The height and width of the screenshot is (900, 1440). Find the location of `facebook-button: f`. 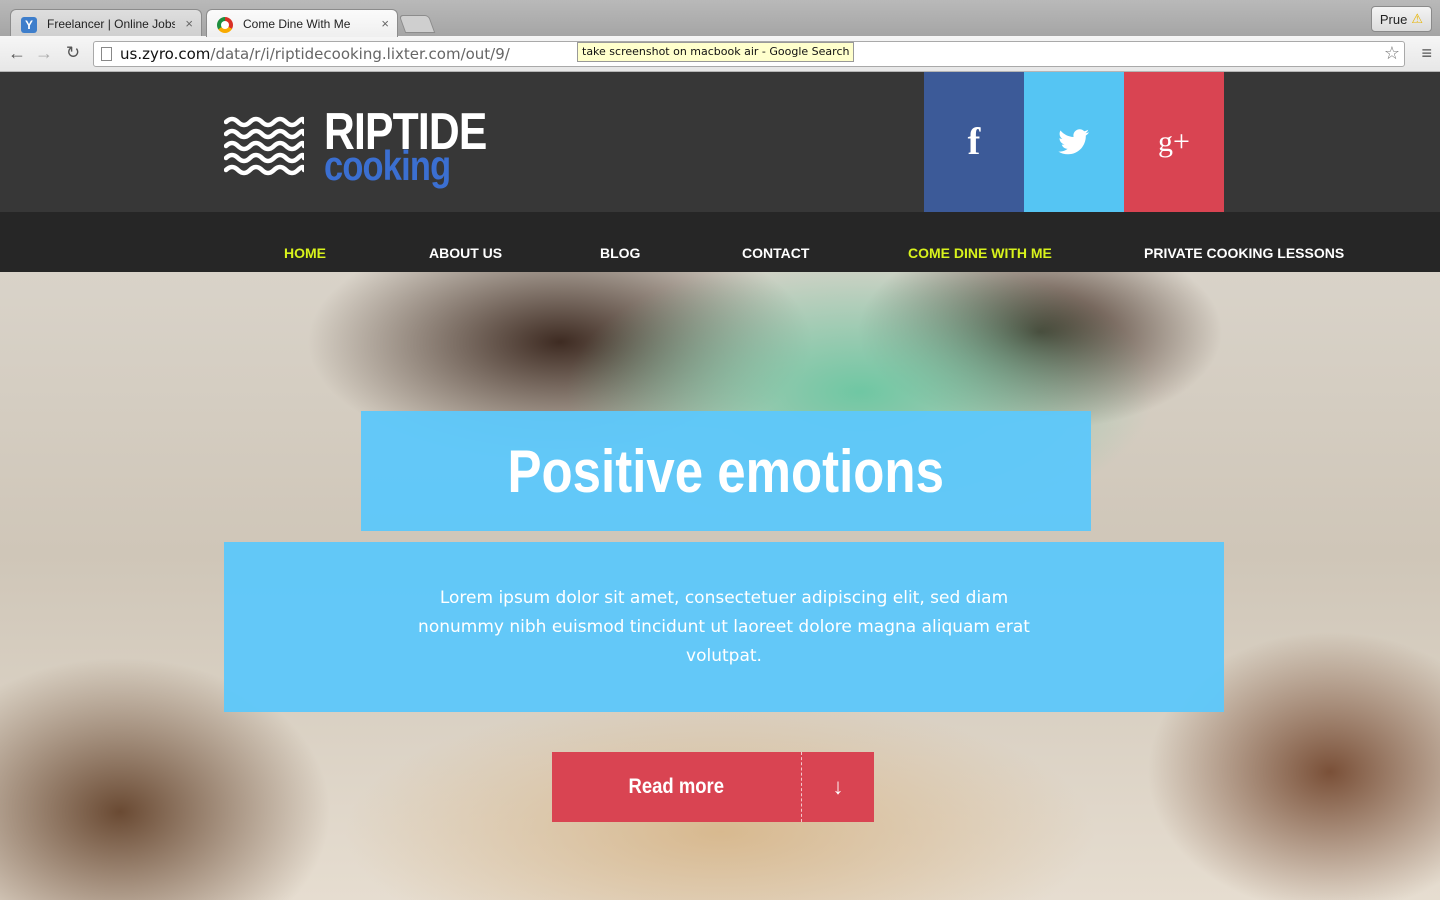

facebook-button: f is located at coordinates (974, 142).